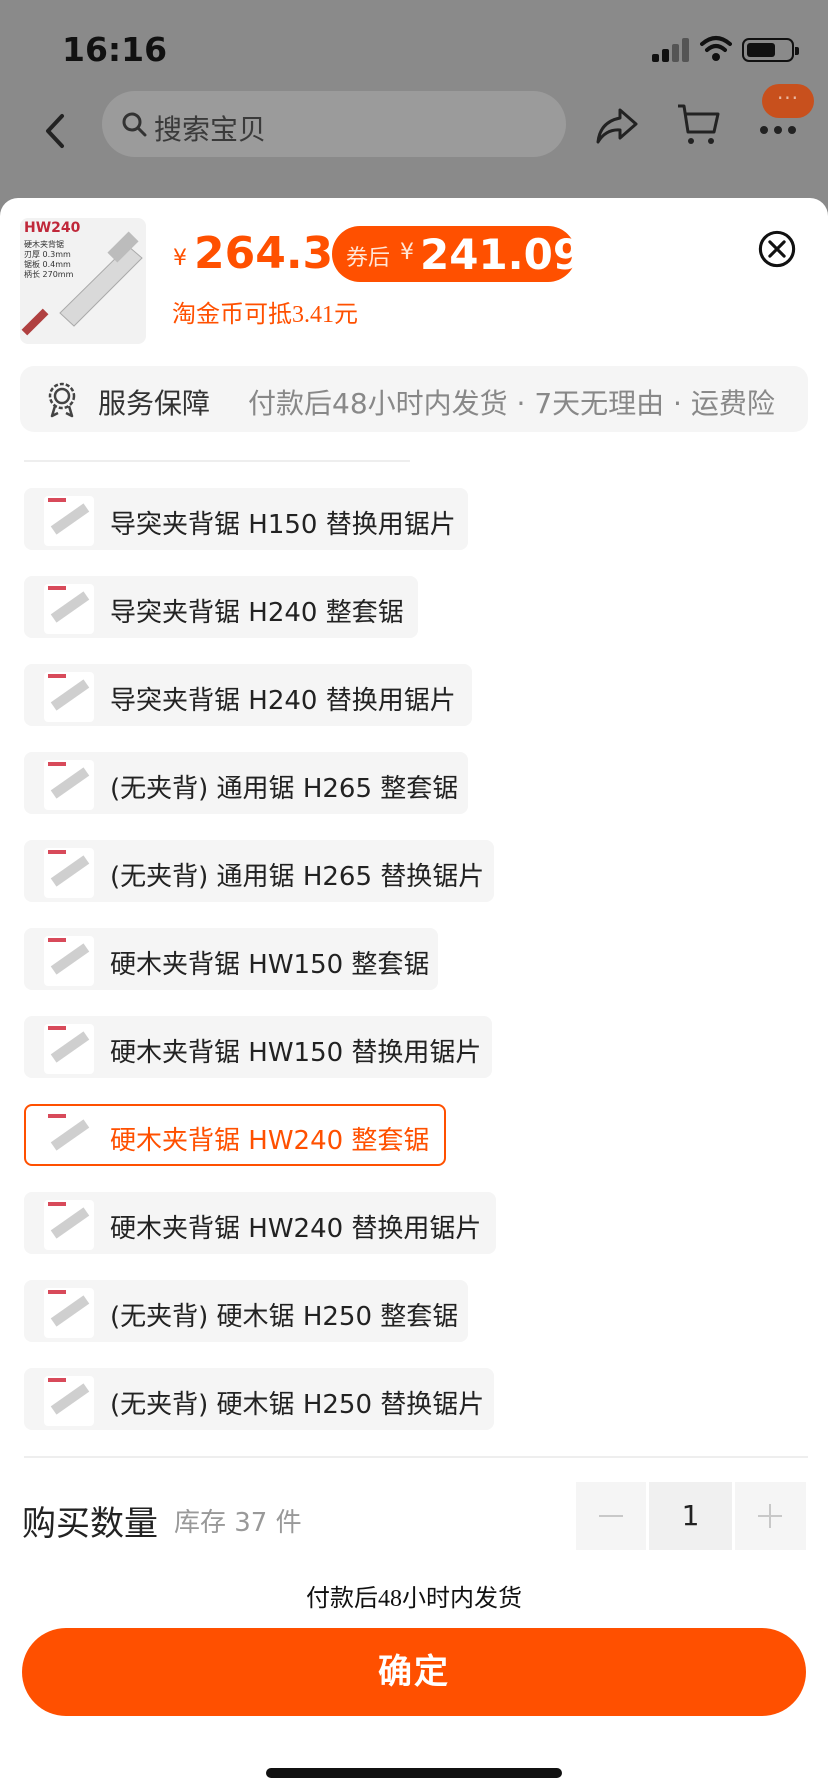  What do you see at coordinates (283, 701) in the screenshot?
I see `sku-label: 导突夹背锯 H240 替换用锯片` at bounding box center [283, 701].